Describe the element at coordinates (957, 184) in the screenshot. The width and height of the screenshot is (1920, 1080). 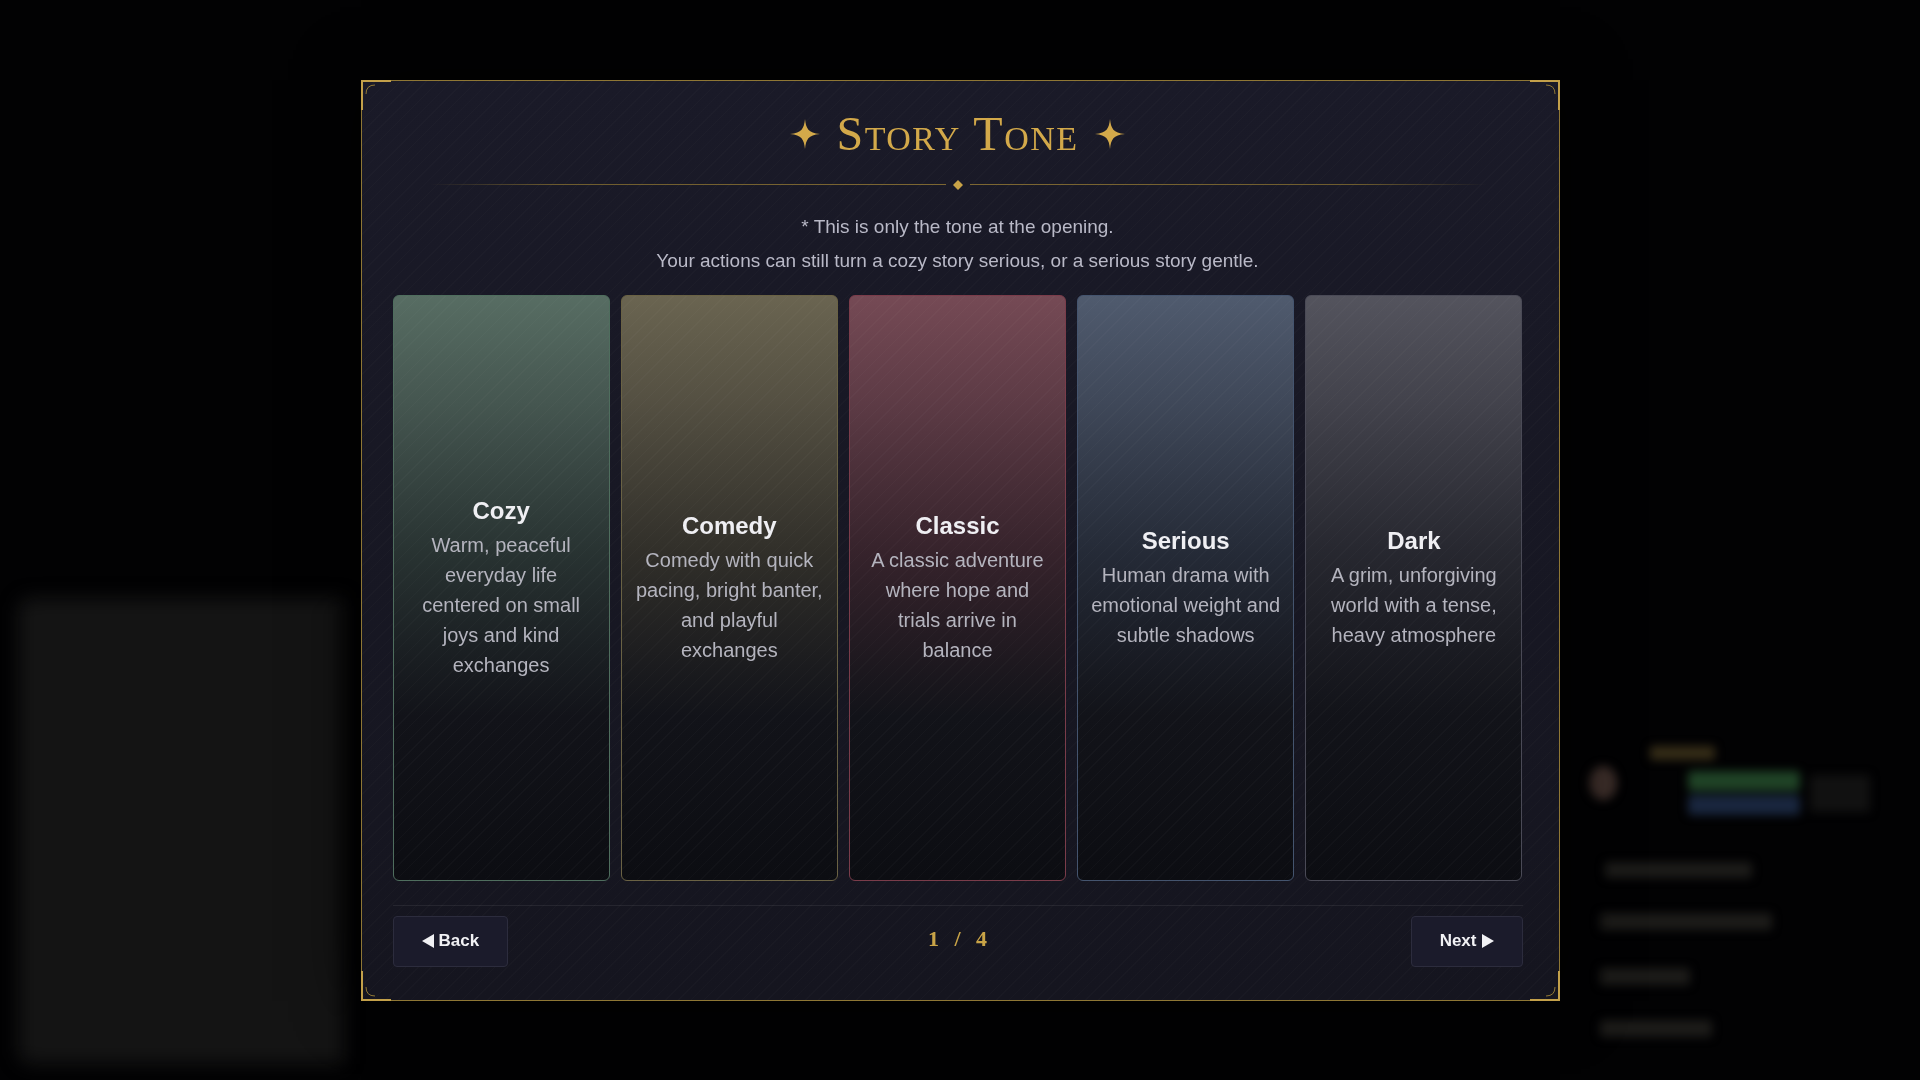
I see `diamond-icon` at that location.